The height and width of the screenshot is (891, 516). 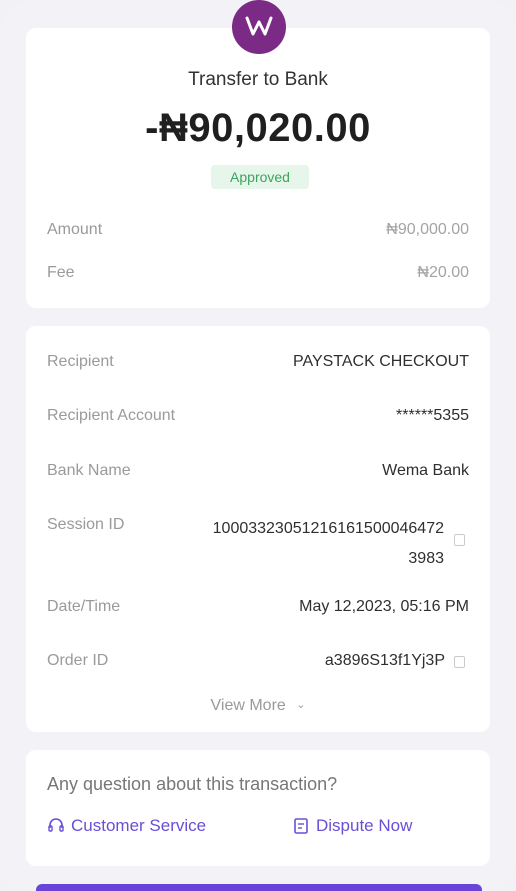 I want to click on recipient-account-label: Recipient Account, so click(x=111, y=415).